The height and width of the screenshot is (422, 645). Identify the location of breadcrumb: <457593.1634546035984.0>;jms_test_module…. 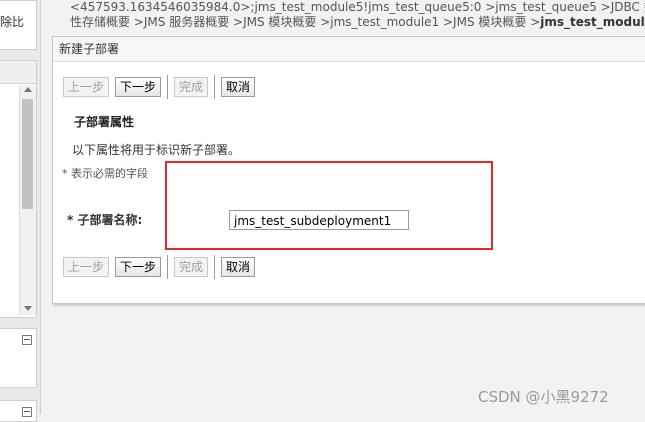
(357, 15).